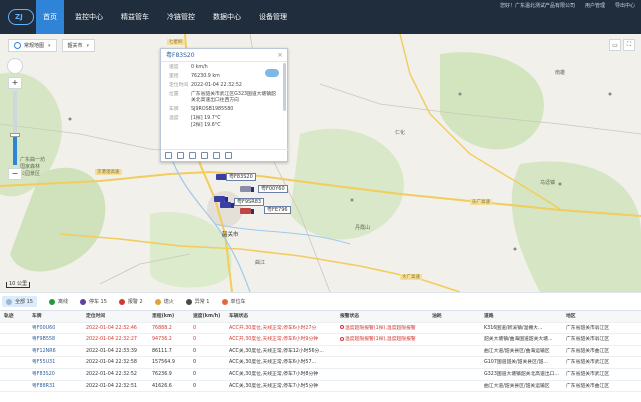  What do you see at coordinates (171, 387) in the screenshot?
I see `cell: 41626.6` at bounding box center [171, 387].